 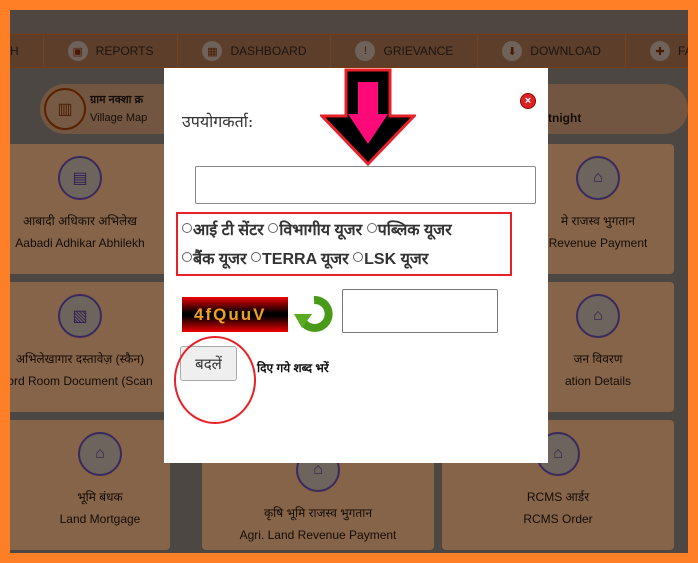 What do you see at coordinates (305, 259) in the screenshot?
I see `radio-label: TERRA यूजर` at bounding box center [305, 259].